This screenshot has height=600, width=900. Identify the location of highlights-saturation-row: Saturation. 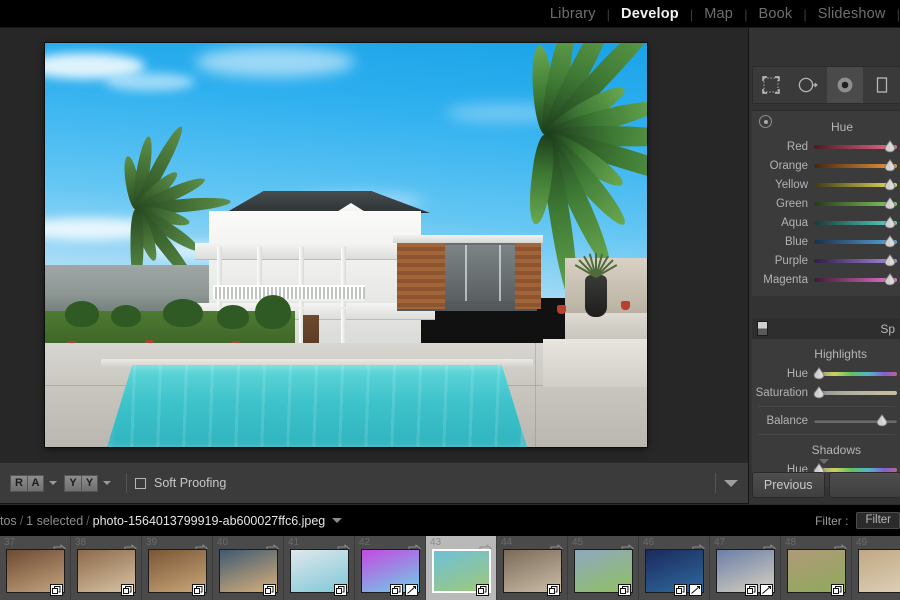
(826, 392).